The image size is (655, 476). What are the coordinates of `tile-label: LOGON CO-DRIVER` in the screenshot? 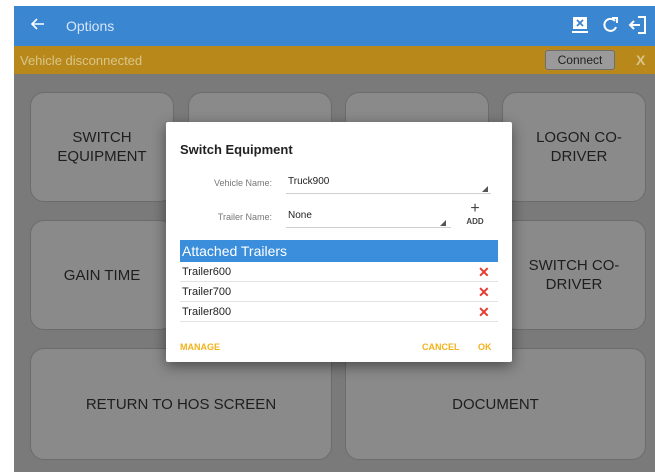 It's located at (579, 147).